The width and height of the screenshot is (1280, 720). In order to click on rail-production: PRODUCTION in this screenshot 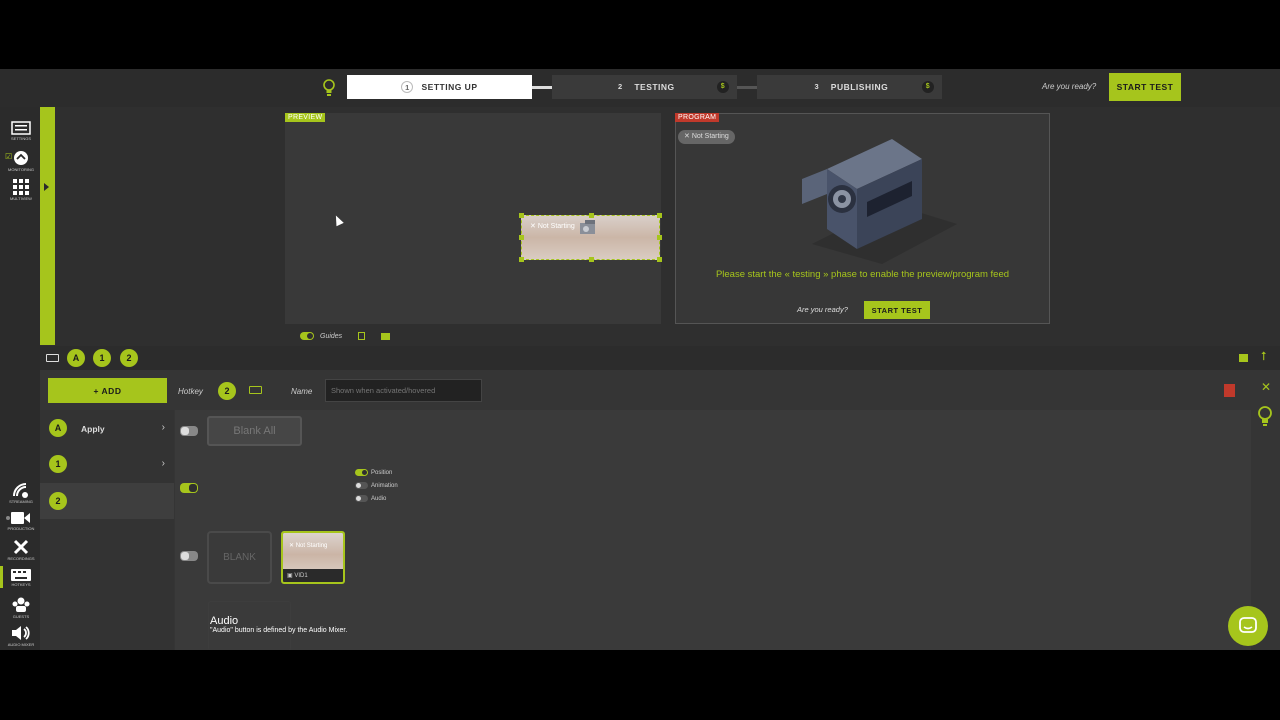, I will do `click(21, 521)`.